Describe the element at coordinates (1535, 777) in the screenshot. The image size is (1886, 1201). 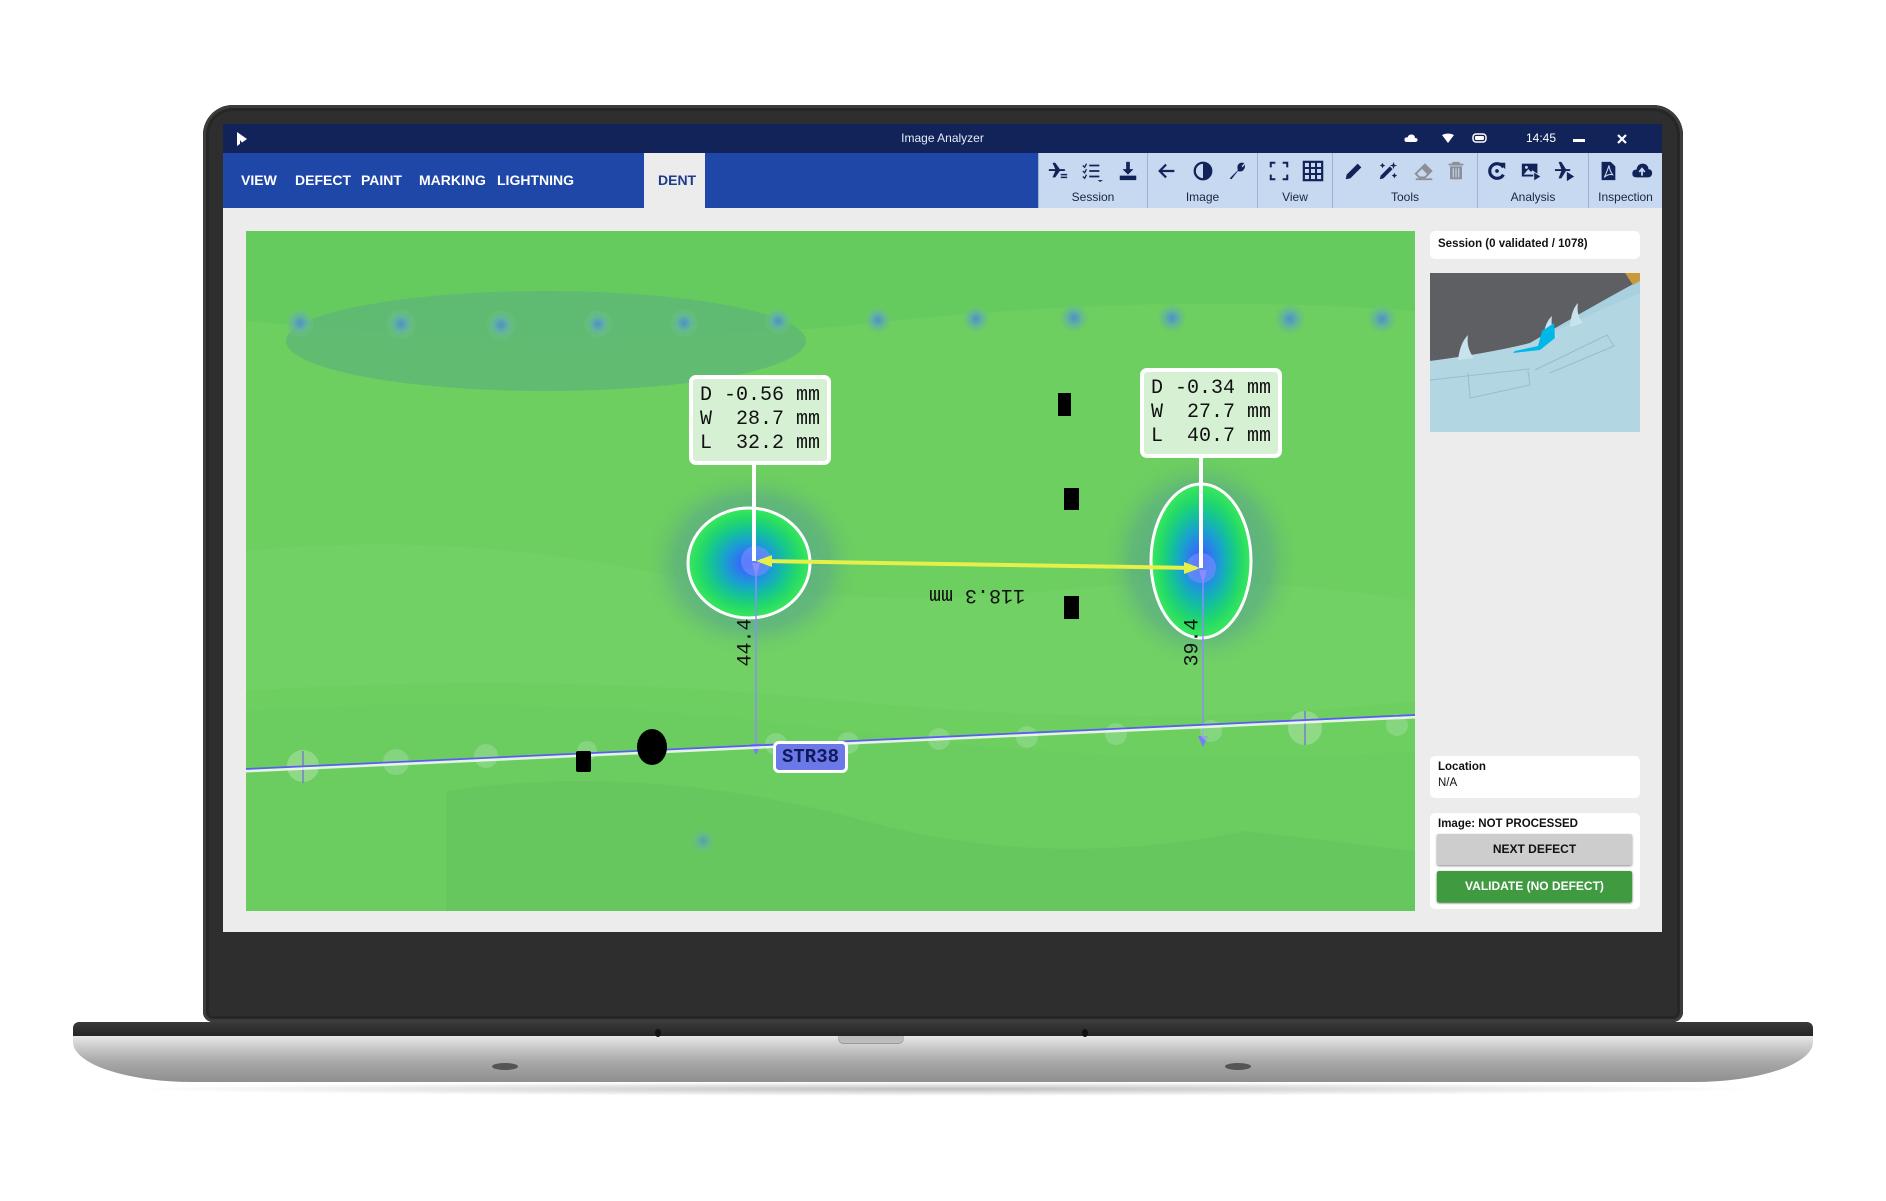
I see `location-card: Location N/A` at that location.